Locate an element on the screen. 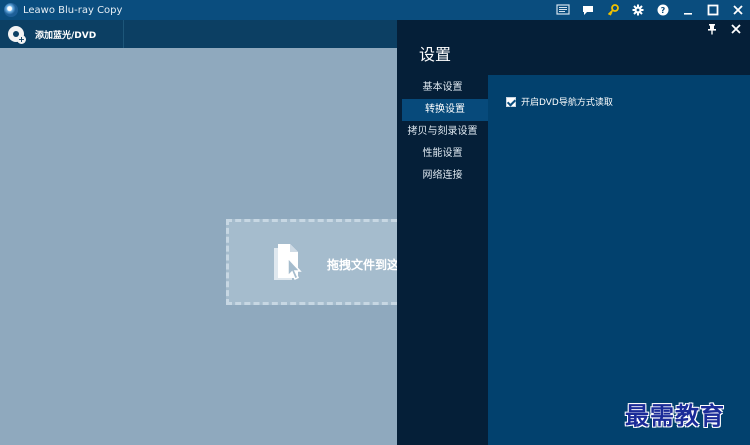 Image resolution: width=750 pixels, height=445 pixels. maximize-icon is located at coordinates (712, 10).